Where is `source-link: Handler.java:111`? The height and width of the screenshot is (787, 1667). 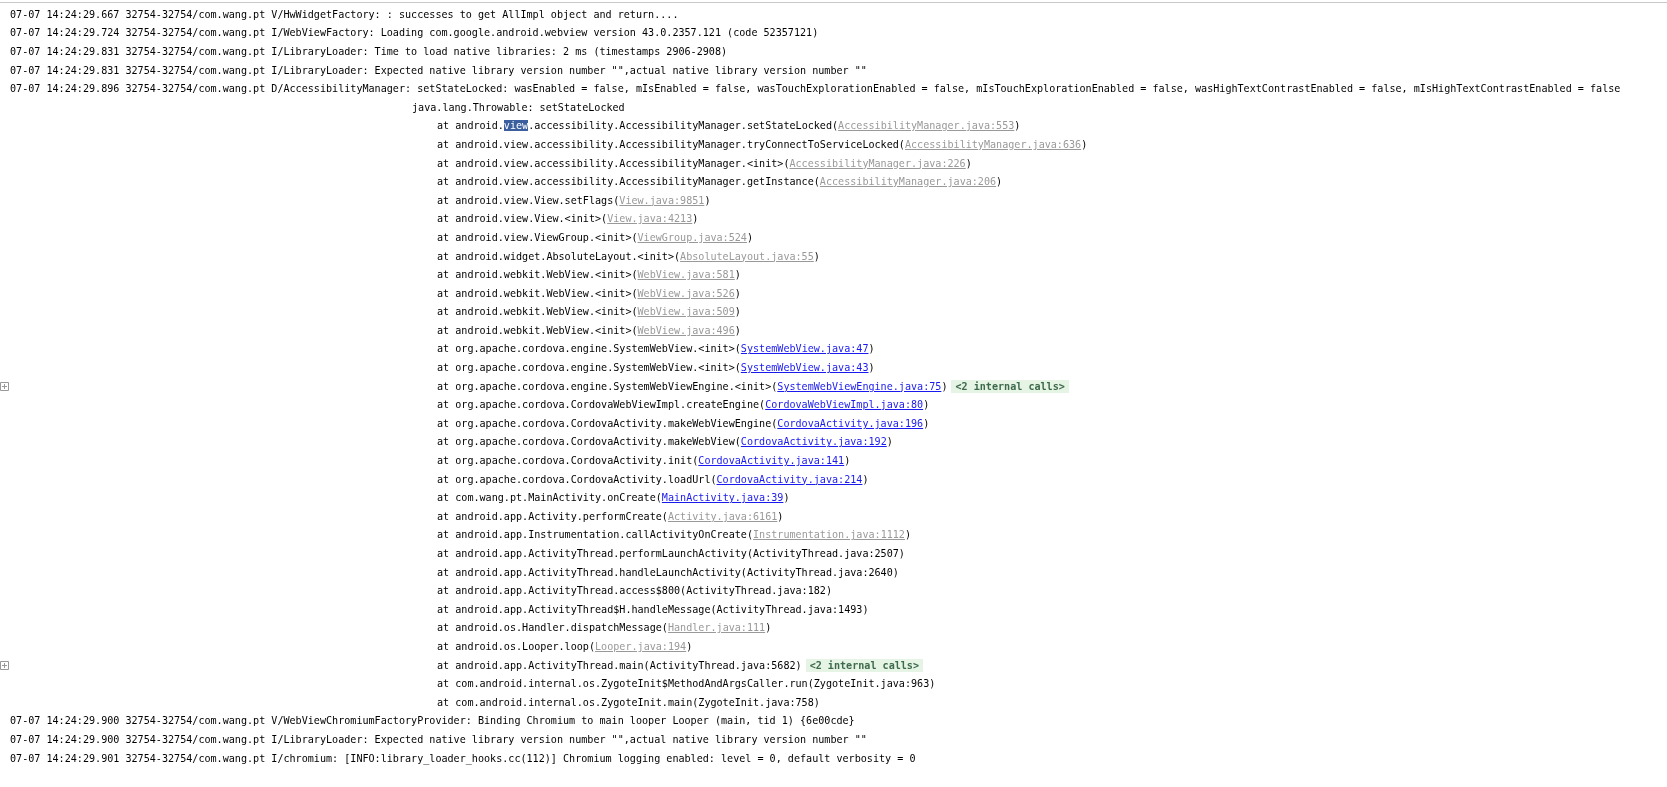
source-link: Handler.java:111 is located at coordinates (716, 628).